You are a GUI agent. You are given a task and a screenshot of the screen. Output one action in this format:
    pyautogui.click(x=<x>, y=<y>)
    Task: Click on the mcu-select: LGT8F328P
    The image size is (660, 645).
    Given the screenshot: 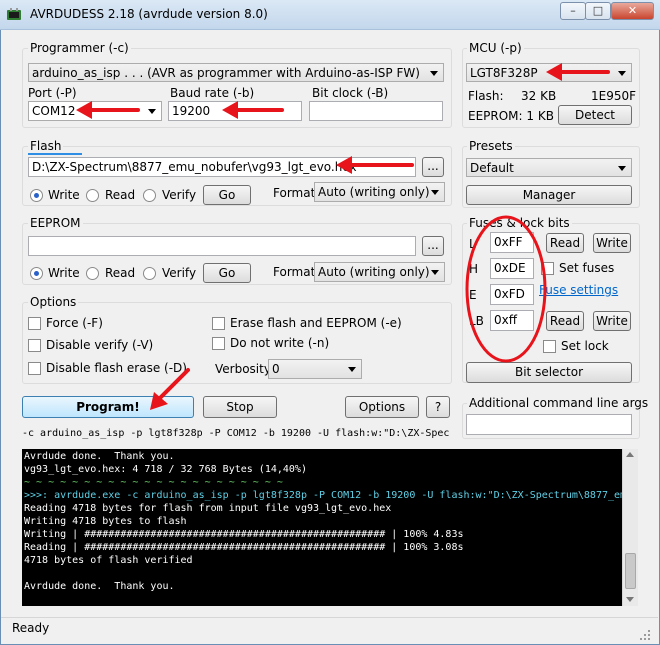 What is the action you would take?
    pyautogui.click(x=549, y=72)
    